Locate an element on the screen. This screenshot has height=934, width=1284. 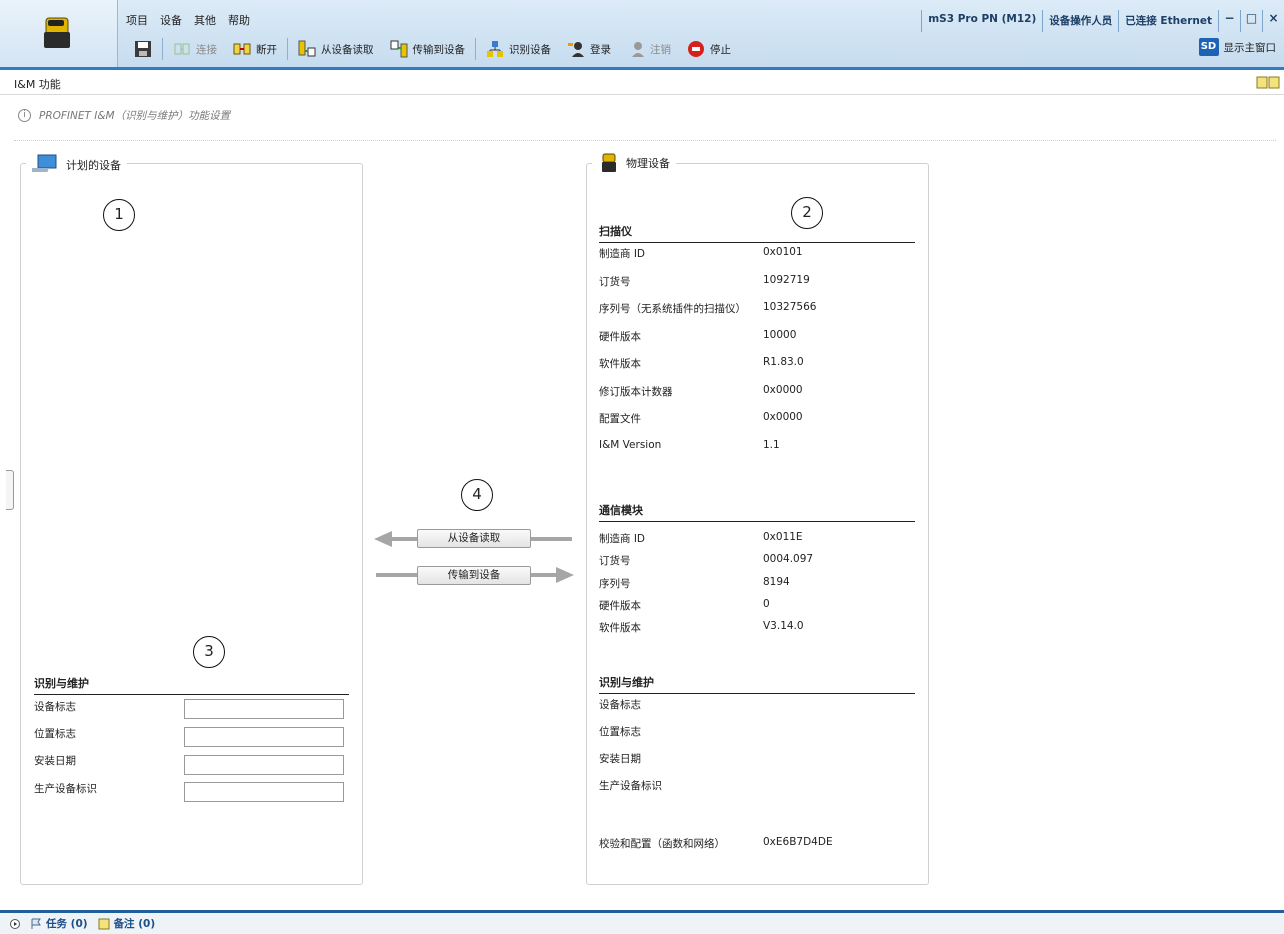
location-tag-input is located at coordinates (264, 737).